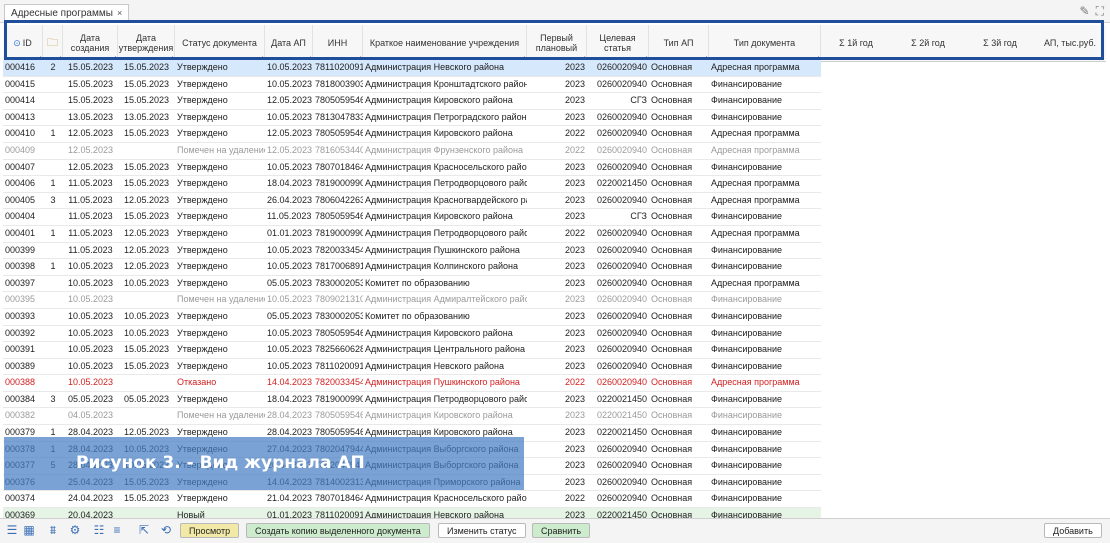  I want to click on col-folder-header: 🗀, so click(53, 43).